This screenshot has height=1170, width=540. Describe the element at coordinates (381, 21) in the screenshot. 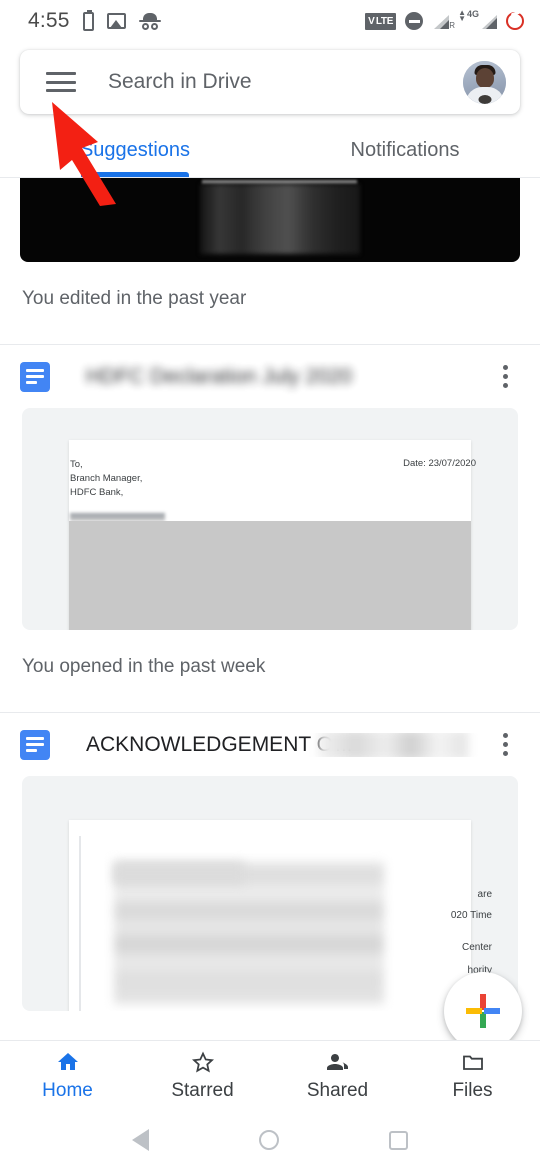

I see `volte-icon: V LTE` at that location.